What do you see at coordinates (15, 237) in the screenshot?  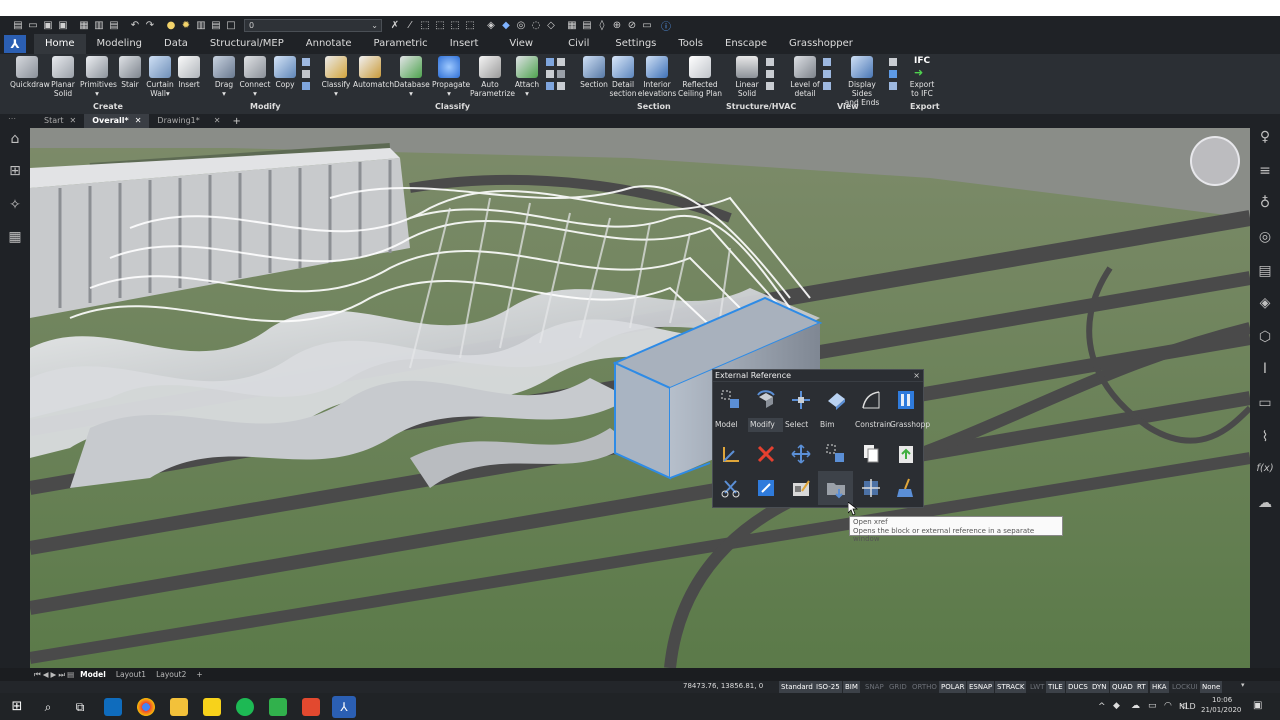 I see `library-icon: ▦` at bounding box center [15, 237].